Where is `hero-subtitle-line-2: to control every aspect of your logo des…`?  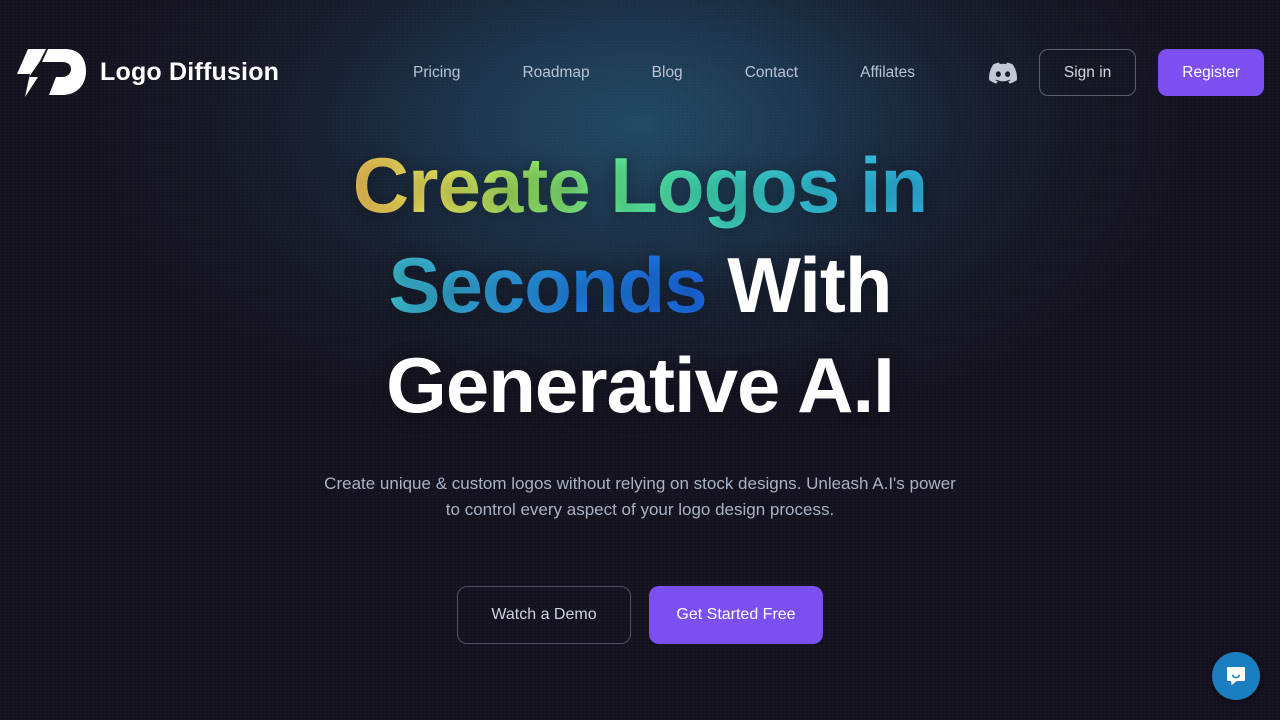
hero-subtitle-line-2: to control every aspect of your logo des… is located at coordinates (640, 509).